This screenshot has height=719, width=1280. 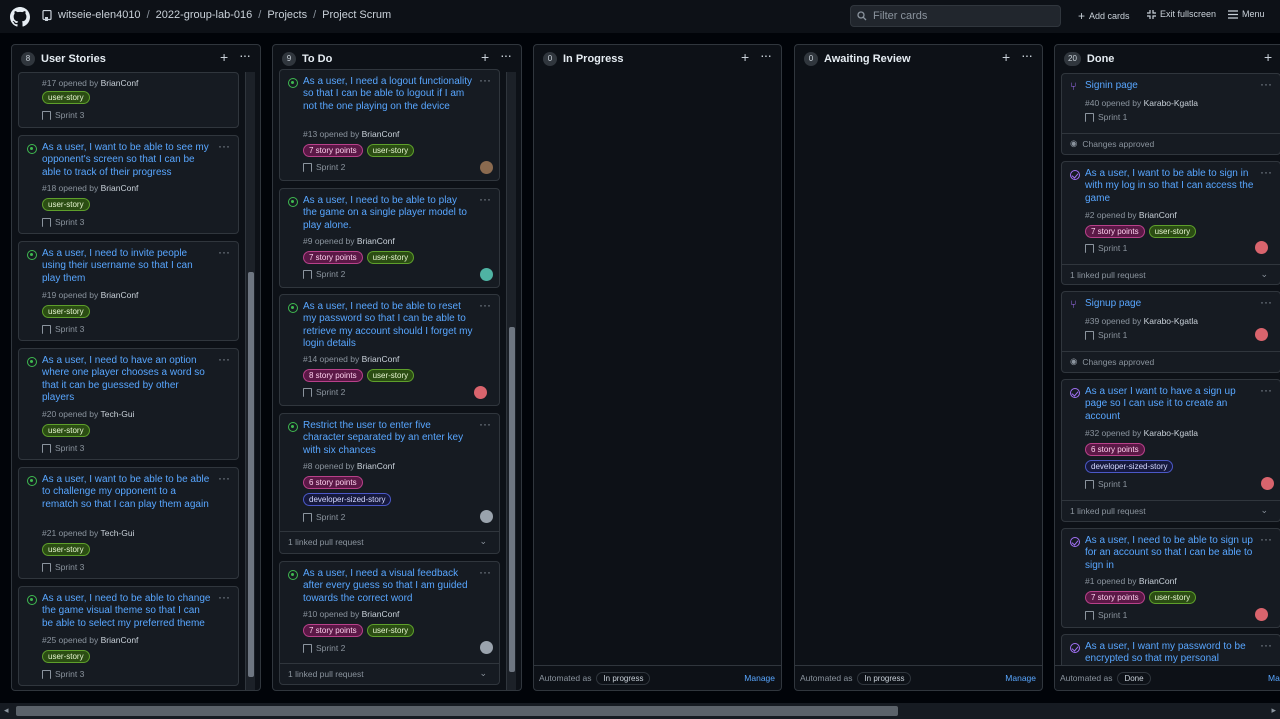 I want to click on breadcrumb-owner: witseie-elen4010, so click(x=99, y=15).